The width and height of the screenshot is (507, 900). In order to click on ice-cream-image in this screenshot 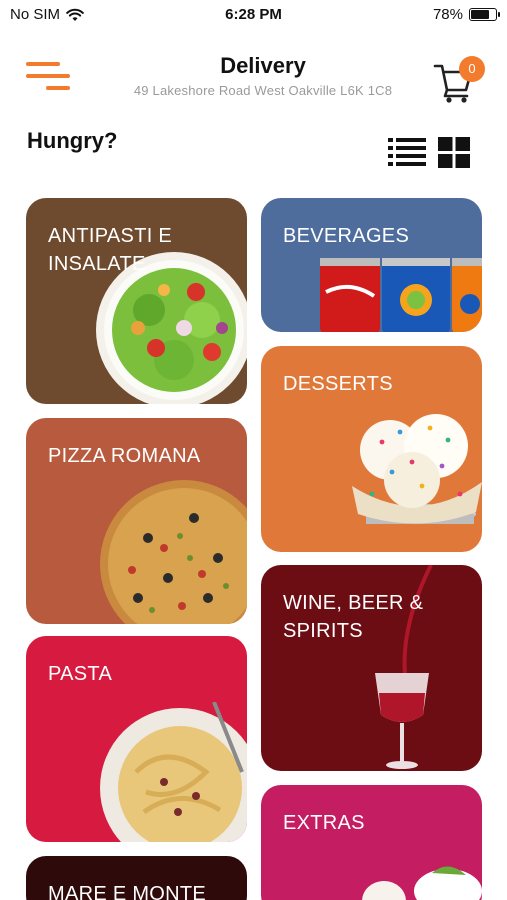, I will do `click(417, 469)`.